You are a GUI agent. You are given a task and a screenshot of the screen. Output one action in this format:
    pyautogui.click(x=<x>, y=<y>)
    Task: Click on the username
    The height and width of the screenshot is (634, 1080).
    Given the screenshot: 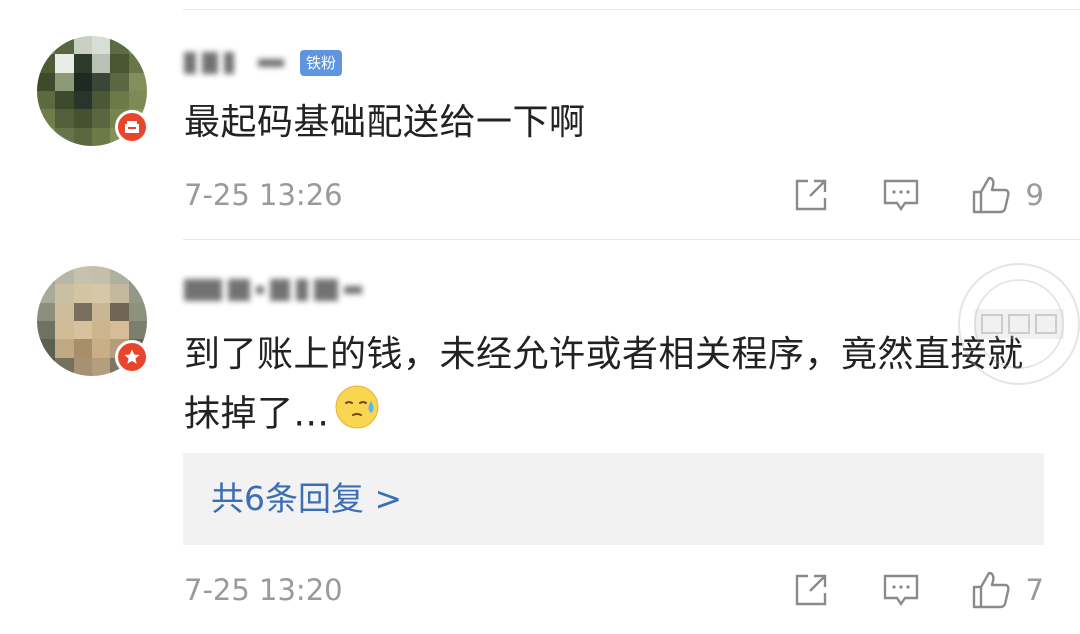 What is the action you would take?
    pyautogui.click(x=273, y=290)
    